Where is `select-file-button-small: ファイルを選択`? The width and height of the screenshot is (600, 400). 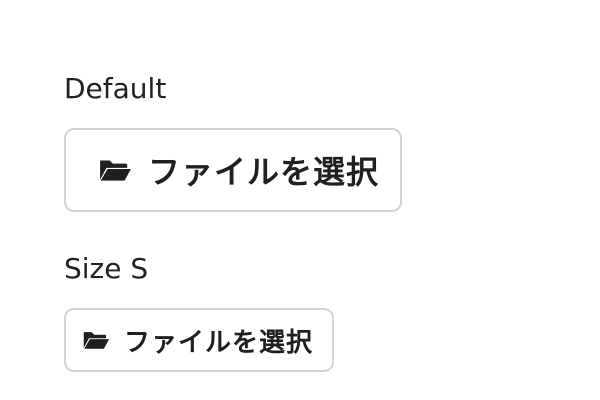 select-file-button-small: ファイルを選択 is located at coordinates (199, 340).